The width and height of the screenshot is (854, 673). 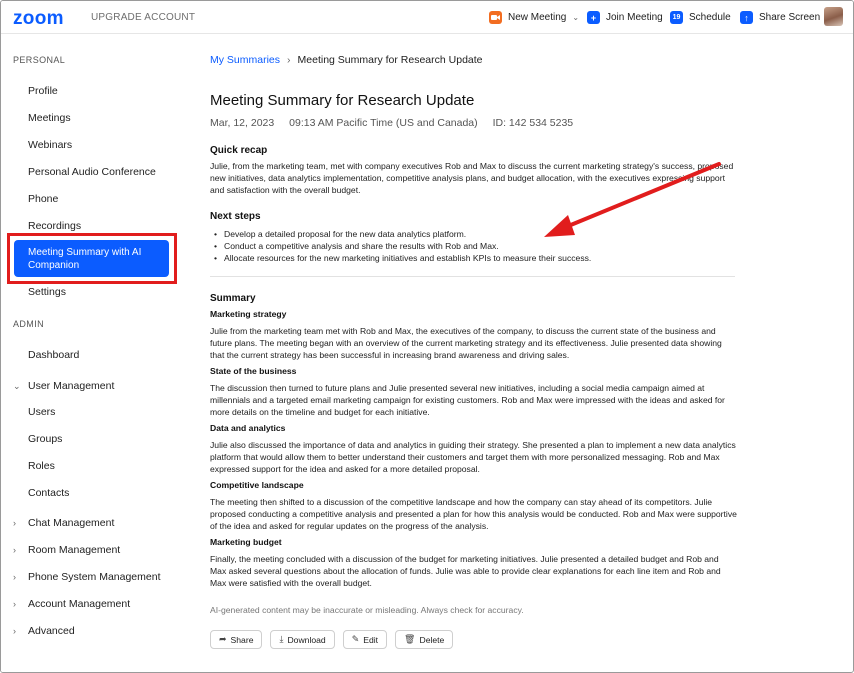 I want to click on sidebar-item-contacts: Contacts, so click(x=48, y=493).